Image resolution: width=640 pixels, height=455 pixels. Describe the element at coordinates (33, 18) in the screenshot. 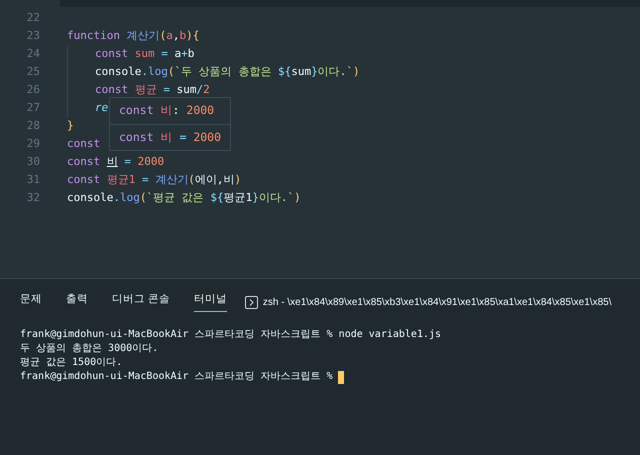

I see `line-number: 22` at that location.